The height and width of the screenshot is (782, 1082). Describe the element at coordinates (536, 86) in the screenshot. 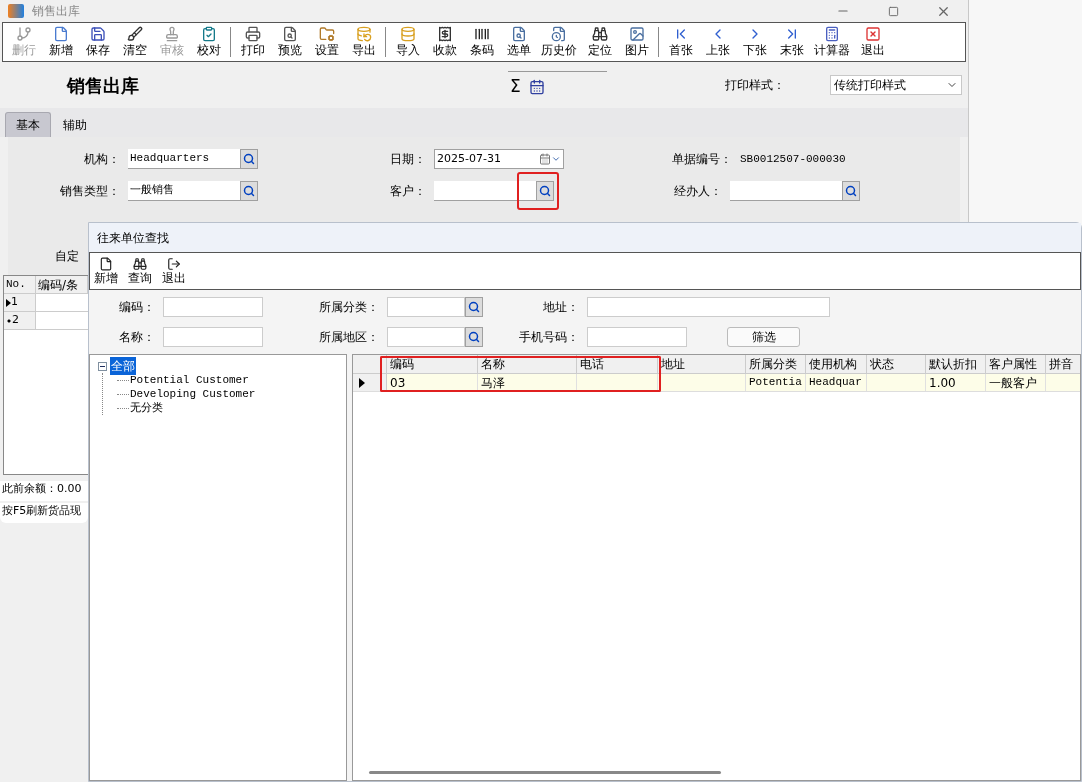

I see `calendar-grid-icon` at that location.